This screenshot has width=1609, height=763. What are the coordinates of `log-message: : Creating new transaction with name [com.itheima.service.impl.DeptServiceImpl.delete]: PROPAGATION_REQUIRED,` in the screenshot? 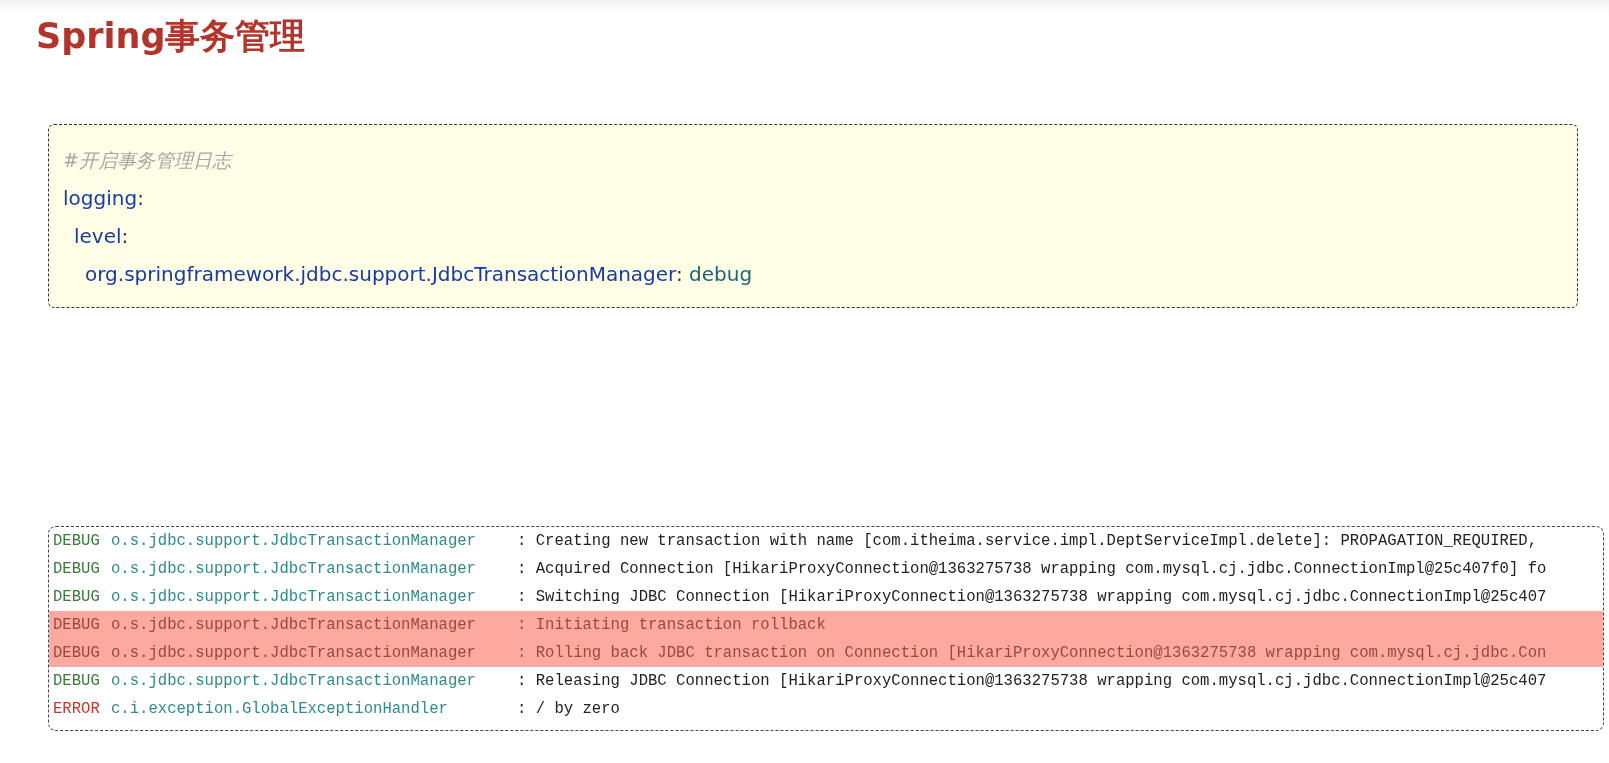 It's located at (1027, 541).